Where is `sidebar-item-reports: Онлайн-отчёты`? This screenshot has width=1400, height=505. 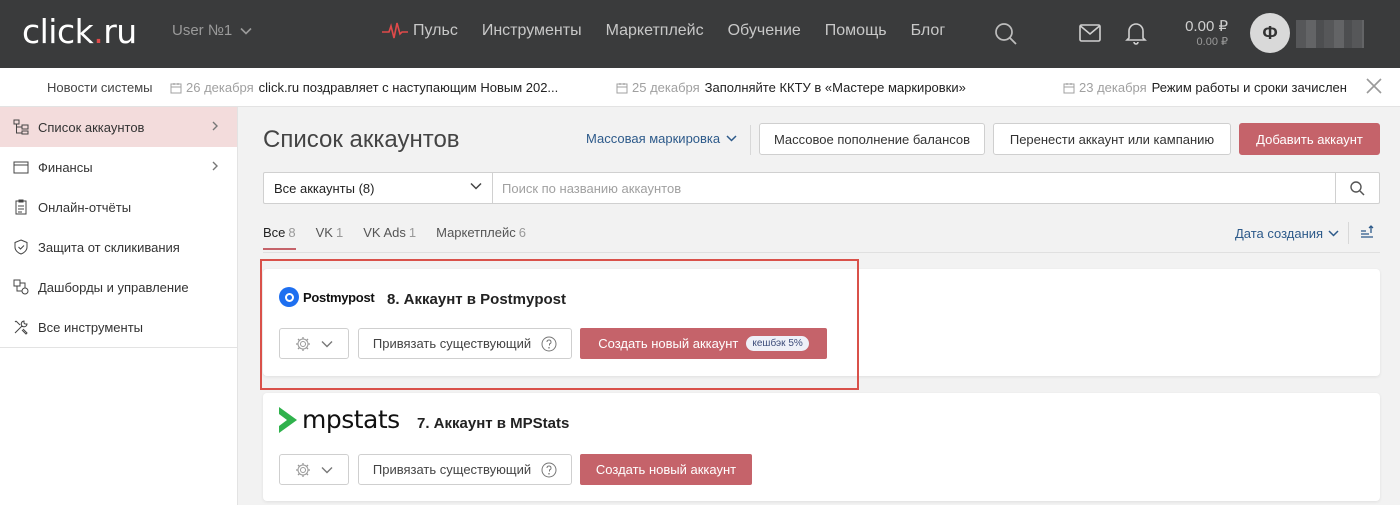 sidebar-item-reports: Онлайн-отчёты is located at coordinates (118, 207).